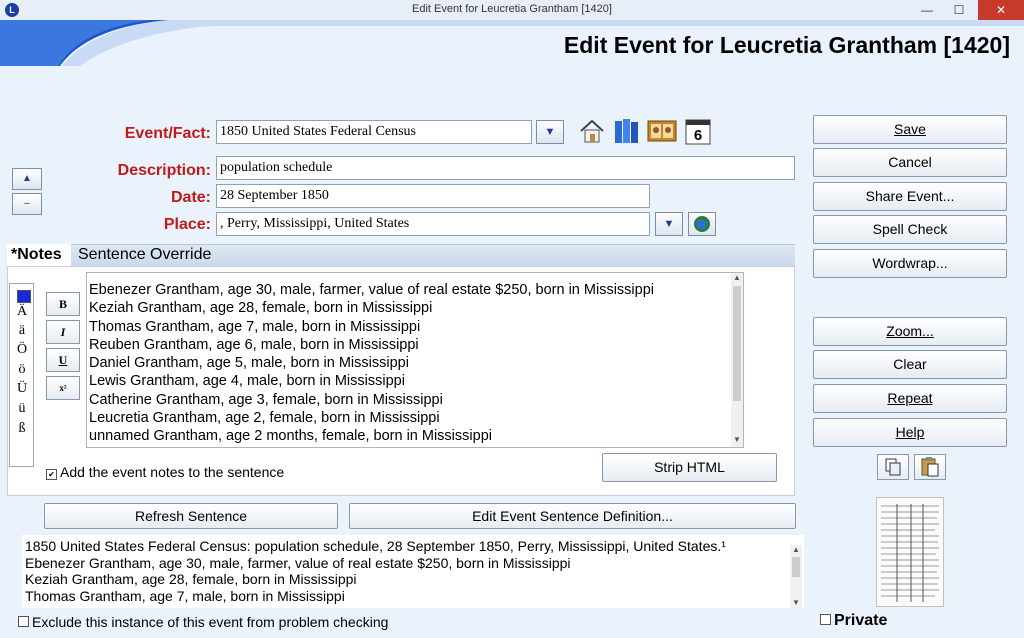  I want to click on house-icon, so click(592, 131).